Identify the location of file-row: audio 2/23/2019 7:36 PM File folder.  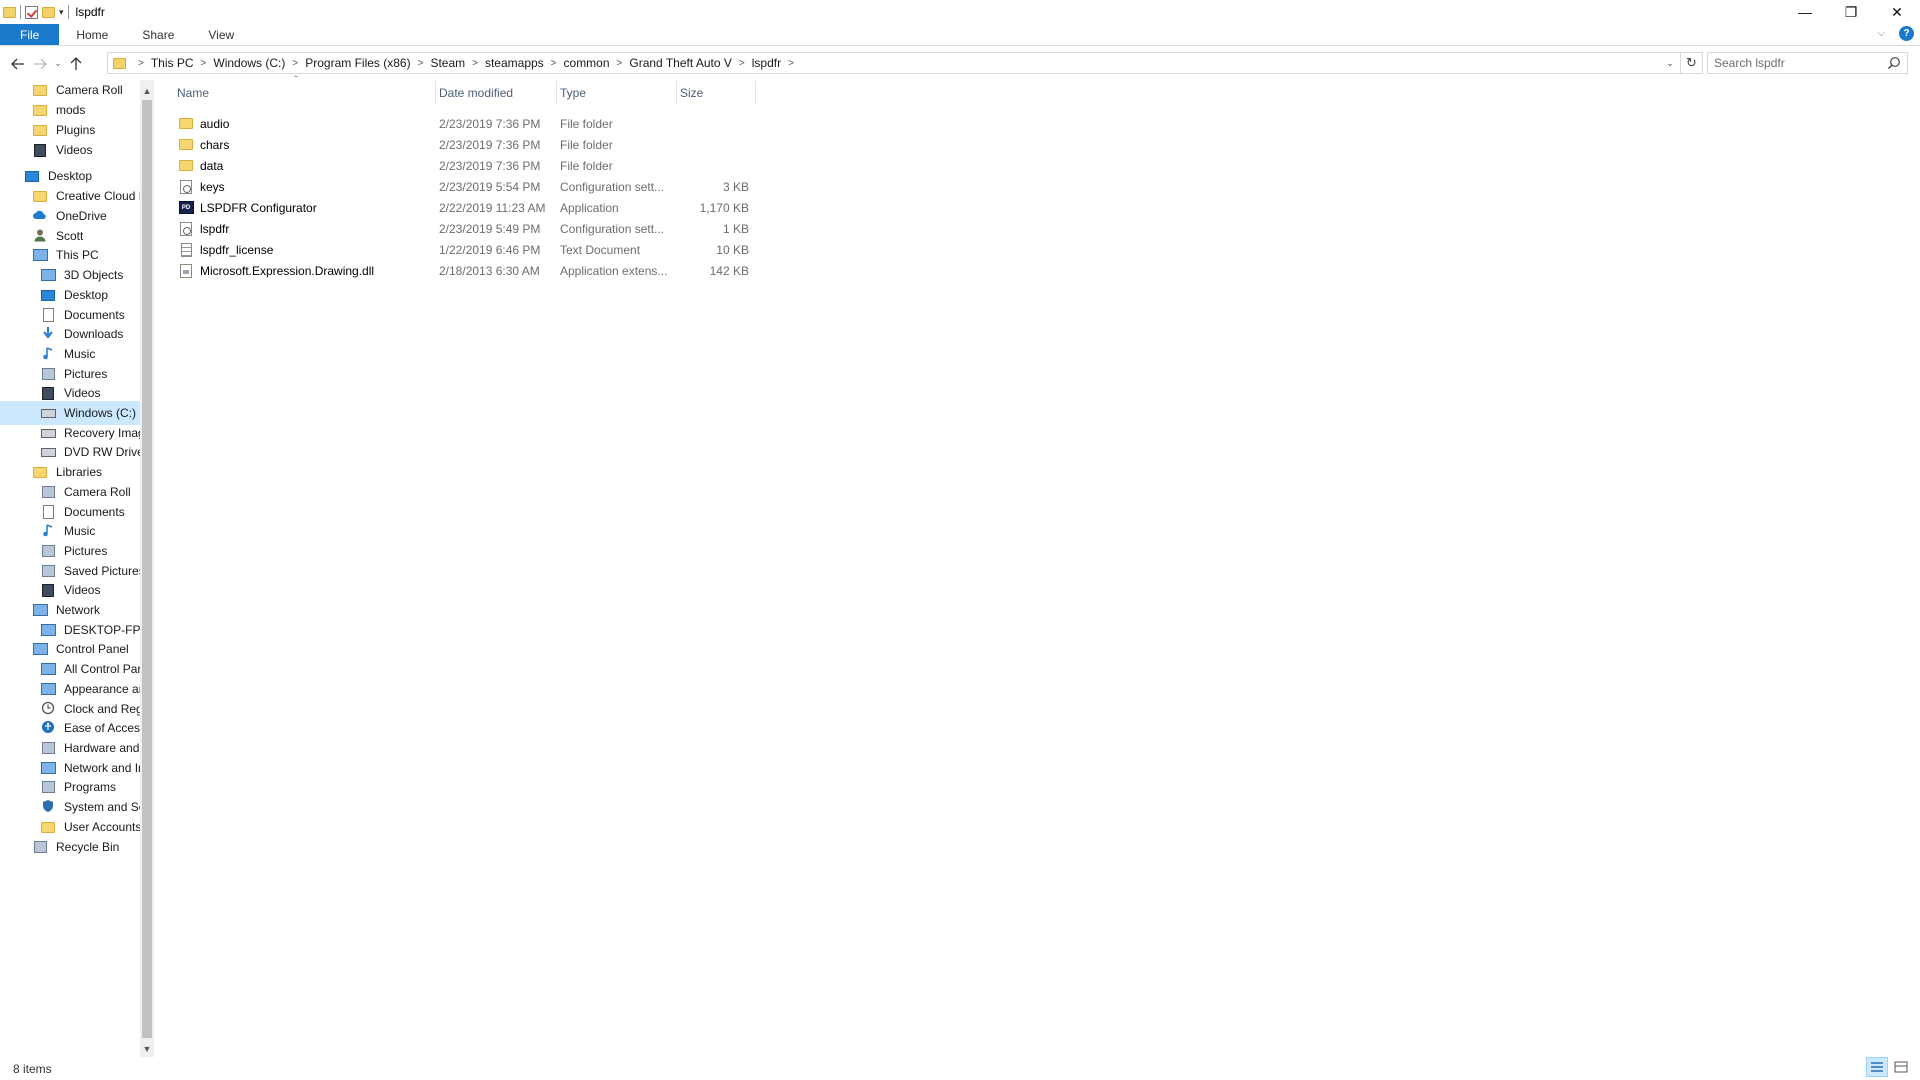
(464, 123).